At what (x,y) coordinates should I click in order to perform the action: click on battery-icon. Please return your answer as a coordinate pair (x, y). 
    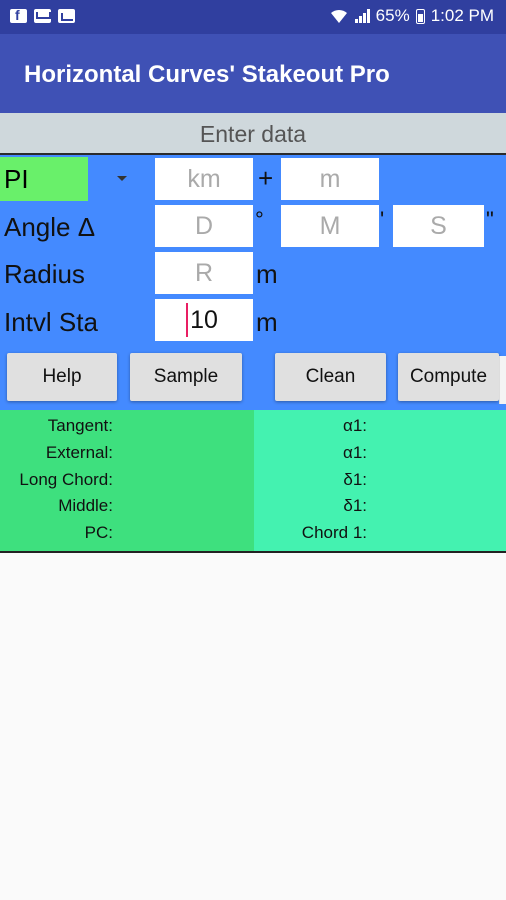
    Looking at the image, I should click on (420, 16).